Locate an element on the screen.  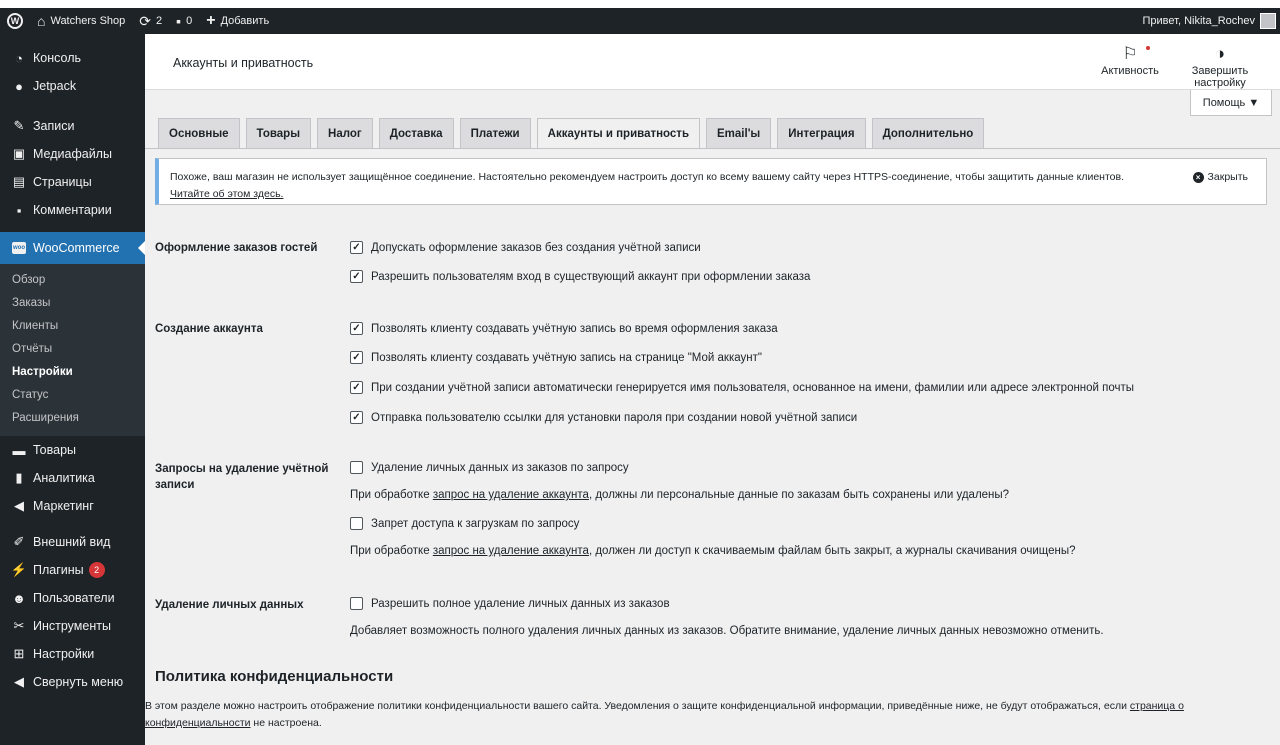
menu-label: Консоль is located at coordinates (57, 58).